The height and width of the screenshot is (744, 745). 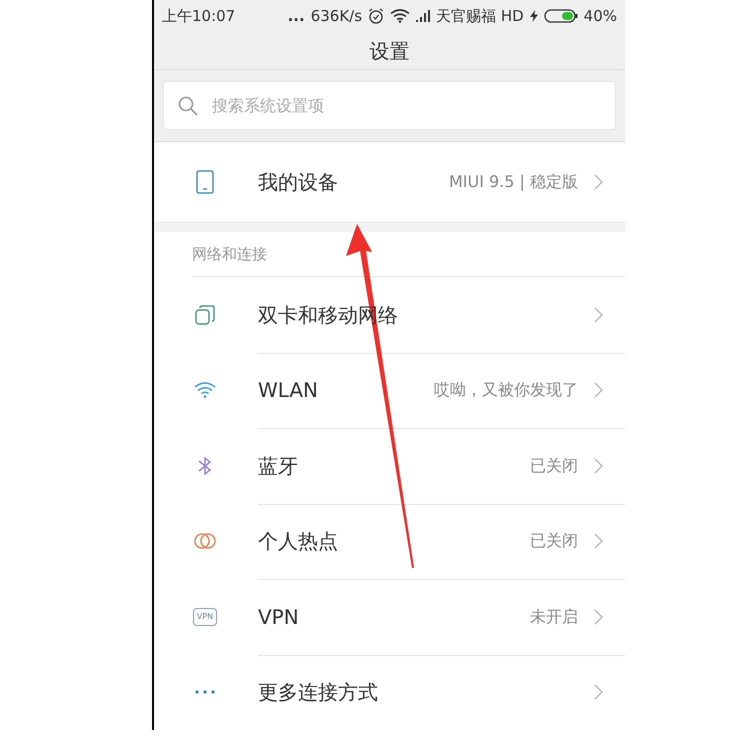 What do you see at coordinates (506, 390) in the screenshot?
I see `item-value: 哎呦，又被你发现了` at bounding box center [506, 390].